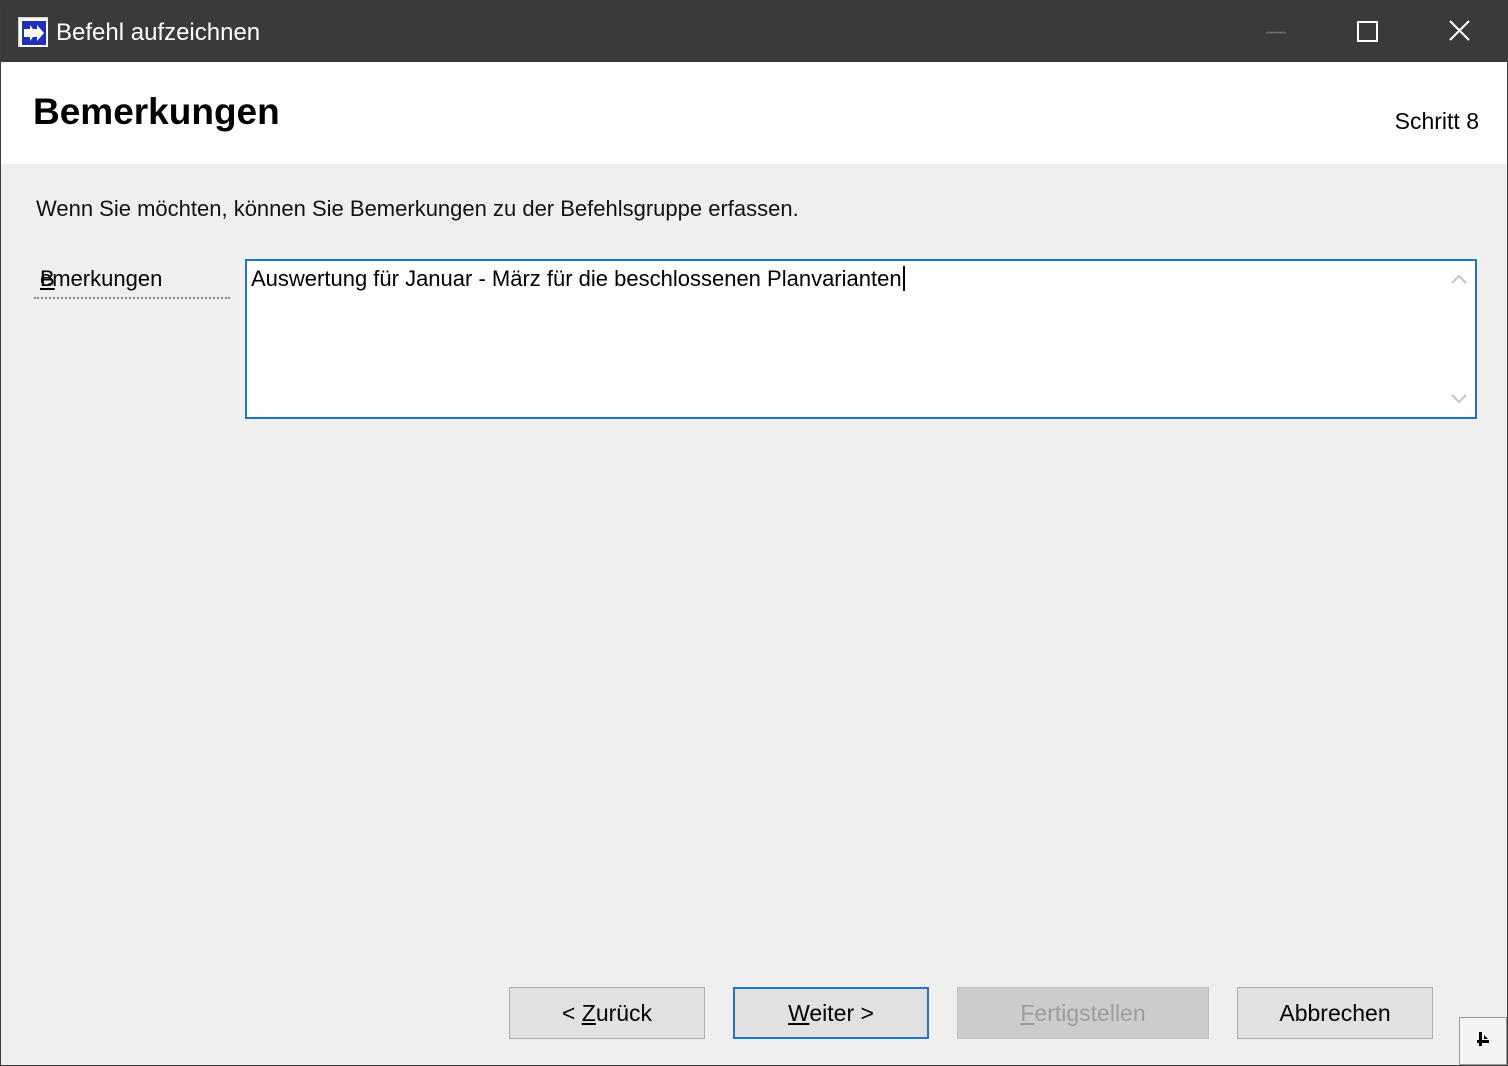 The image size is (1508, 1066). I want to click on text-caret, so click(903, 278).